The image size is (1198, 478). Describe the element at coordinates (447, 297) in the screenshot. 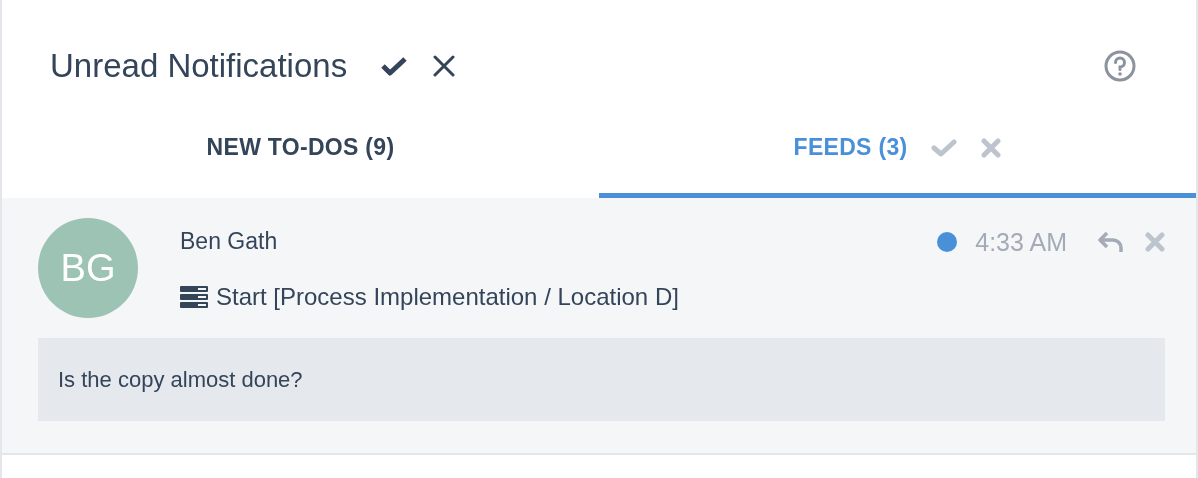

I see `task-link: Start [Process Implementation / Location D]` at that location.